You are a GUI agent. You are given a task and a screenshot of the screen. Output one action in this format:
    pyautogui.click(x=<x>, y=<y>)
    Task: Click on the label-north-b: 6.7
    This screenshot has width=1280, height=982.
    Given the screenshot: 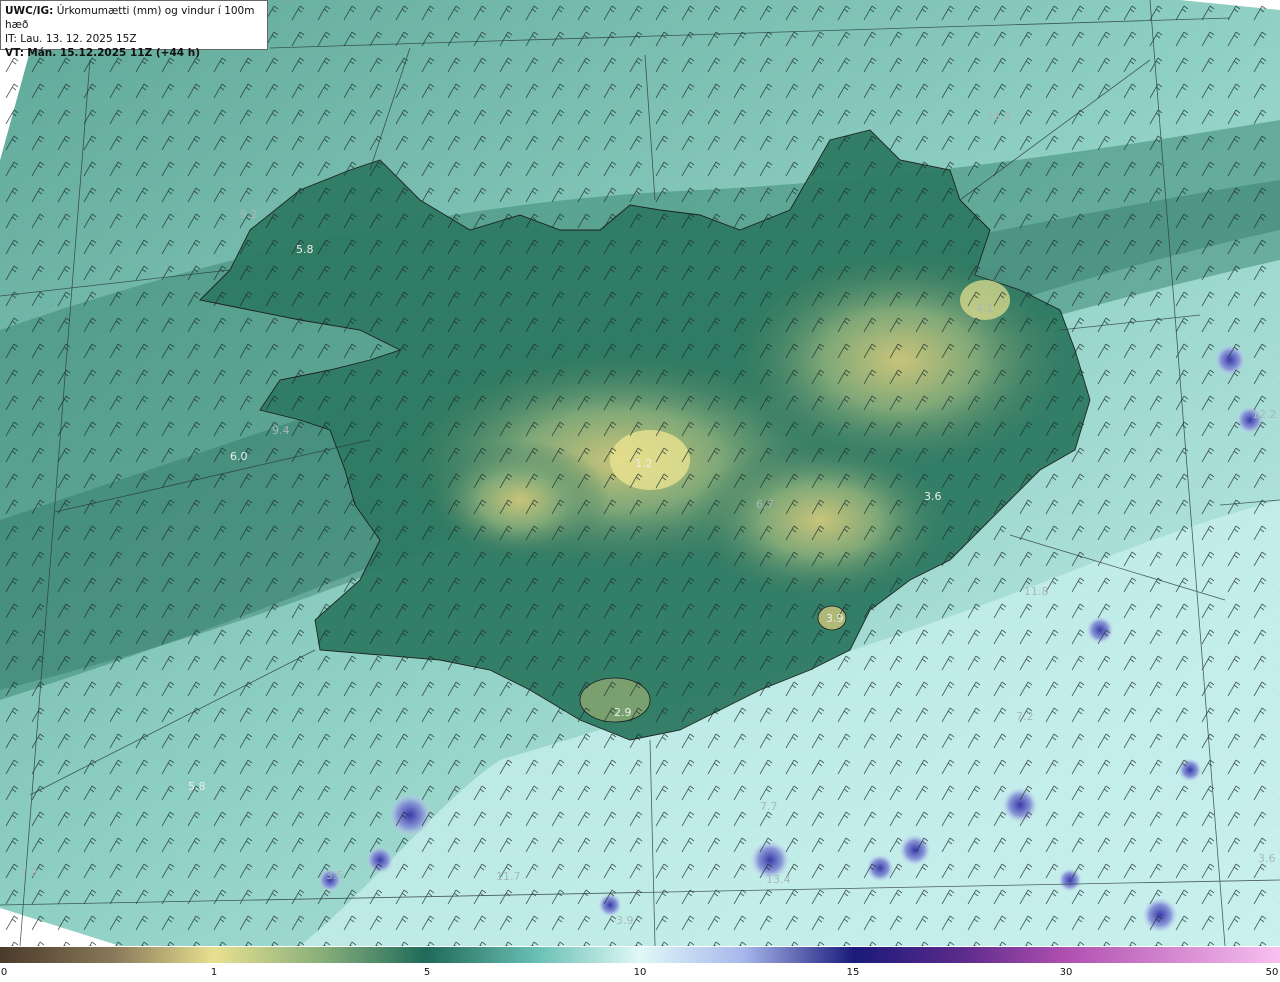 What is the action you would take?
    pyautogui.click(x=765, y=504)
    